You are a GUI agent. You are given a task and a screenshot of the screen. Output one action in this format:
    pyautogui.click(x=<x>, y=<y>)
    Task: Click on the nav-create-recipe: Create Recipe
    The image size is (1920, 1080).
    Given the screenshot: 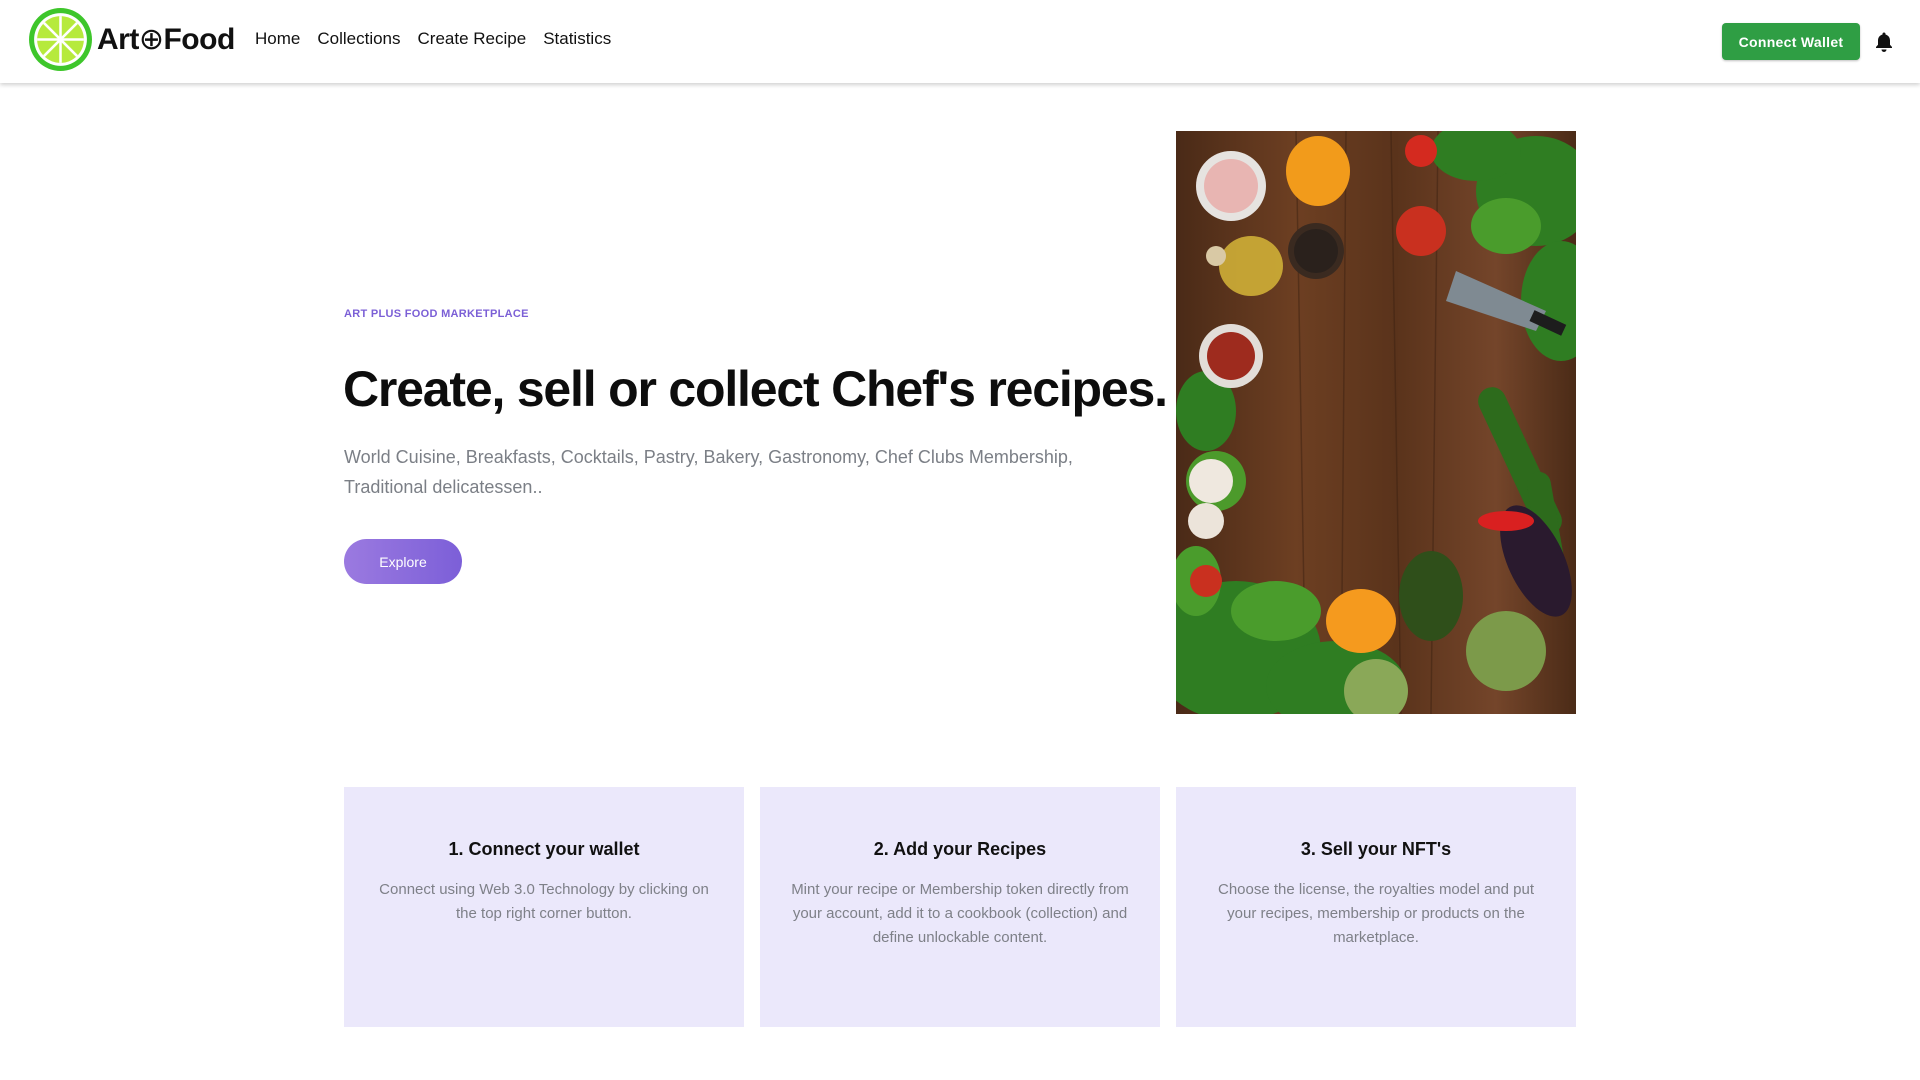 What is the action you would take?
    pyautogui.click(x=472, y=39)
    